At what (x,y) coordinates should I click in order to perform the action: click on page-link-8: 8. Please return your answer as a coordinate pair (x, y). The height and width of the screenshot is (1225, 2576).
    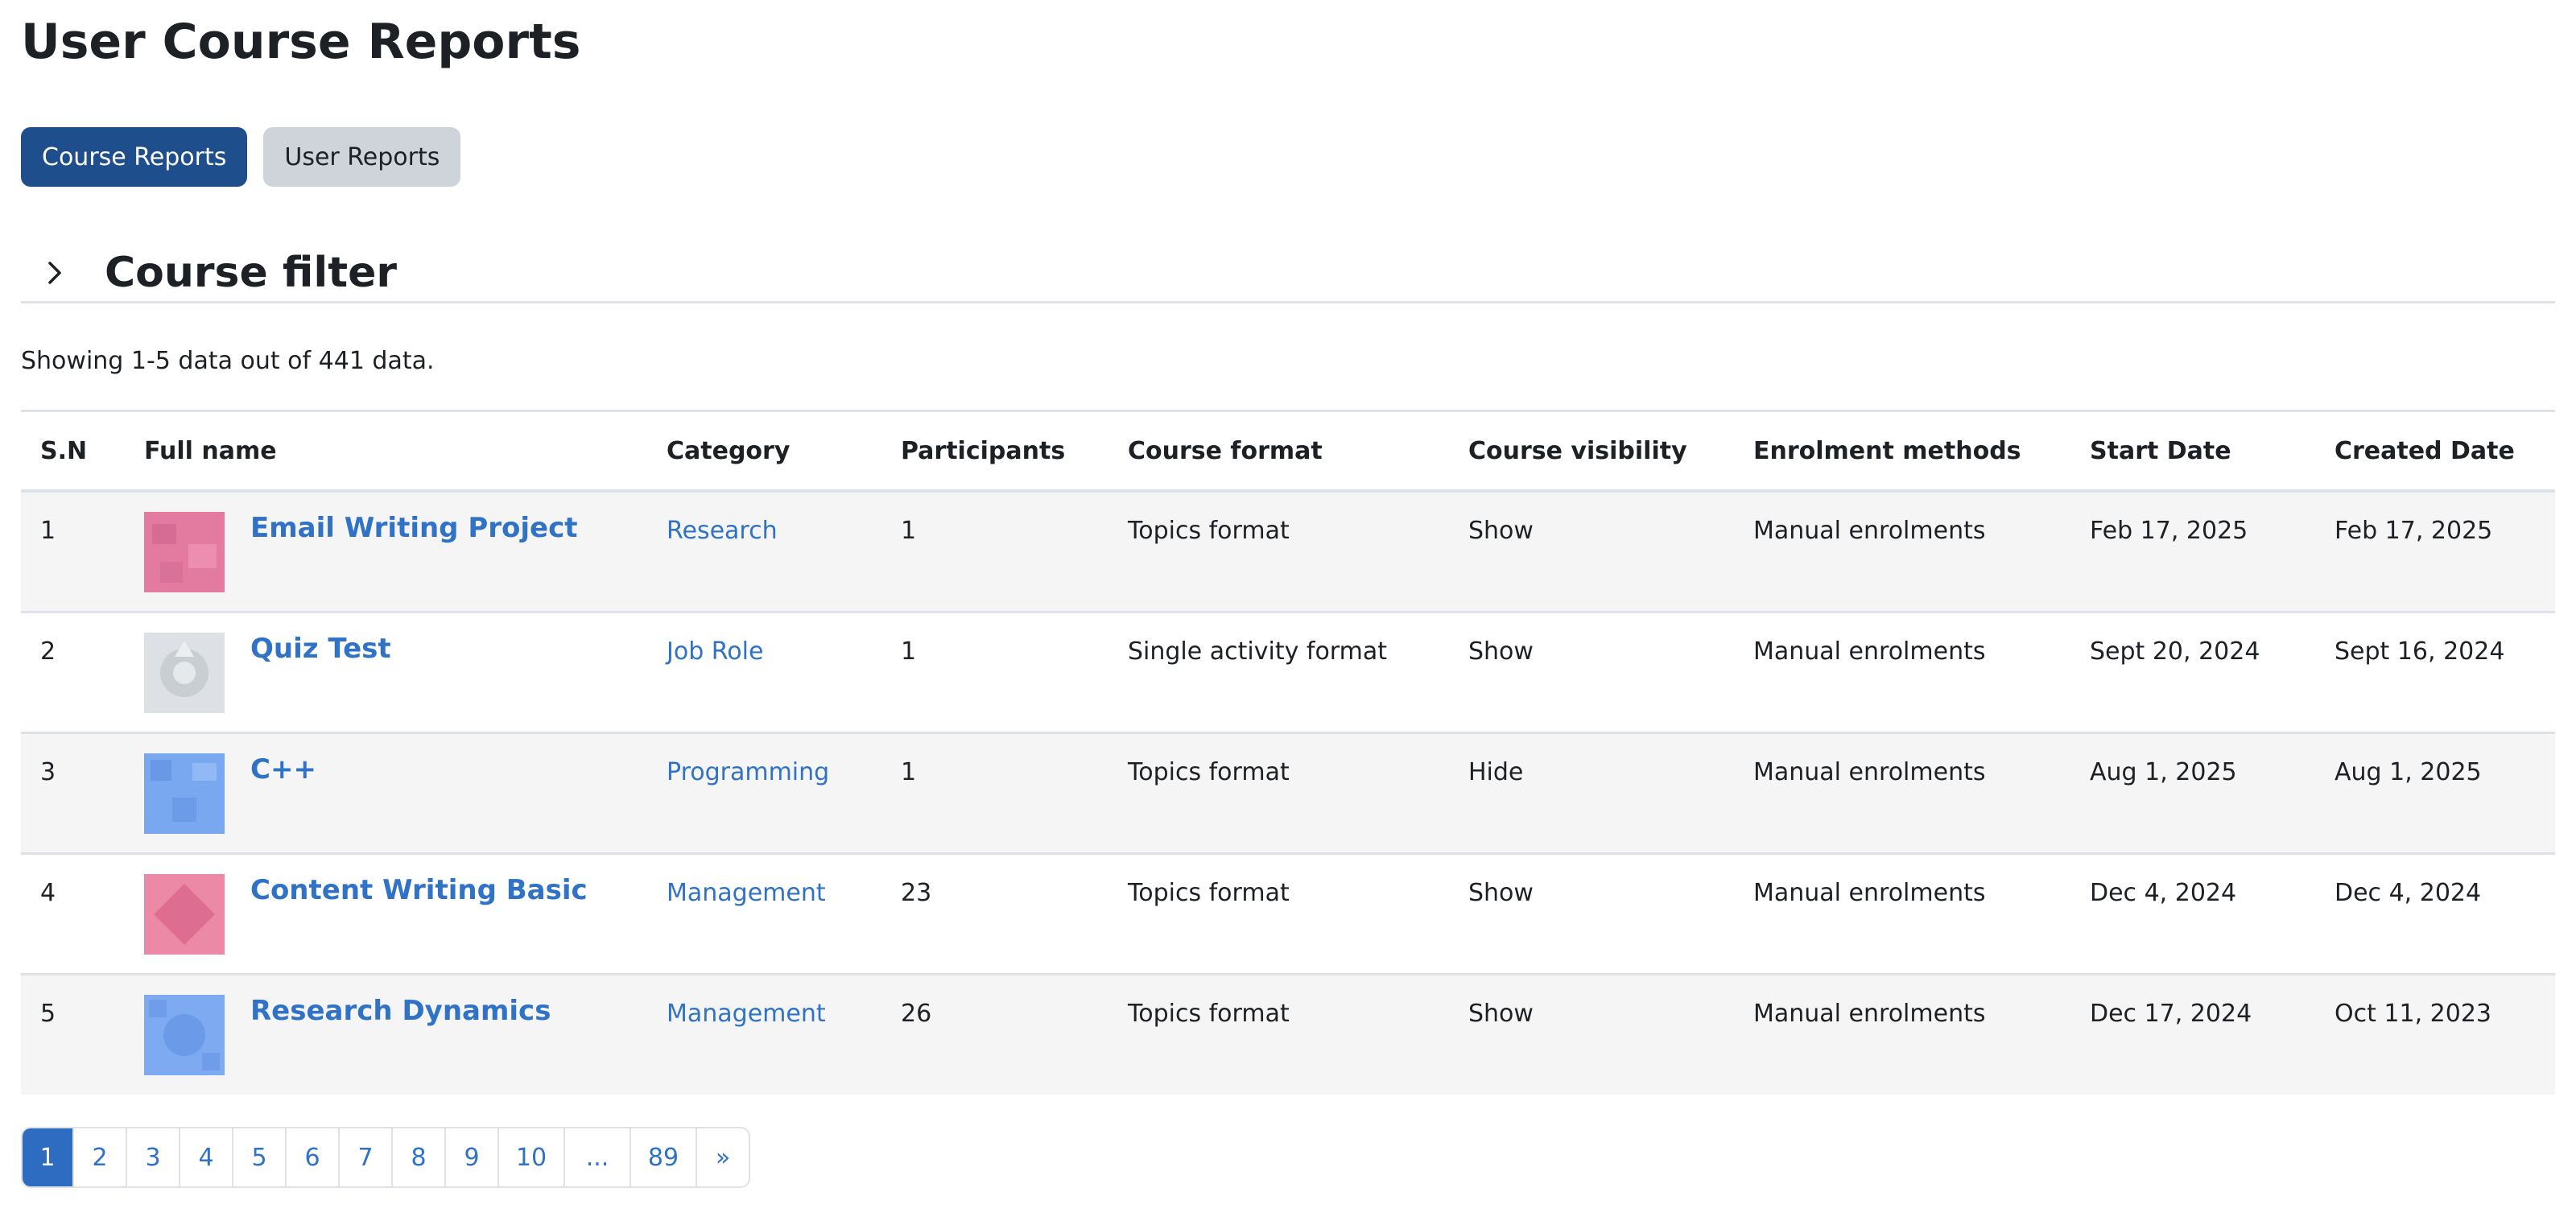
    Looking at the image, I should click on (417, 1157).